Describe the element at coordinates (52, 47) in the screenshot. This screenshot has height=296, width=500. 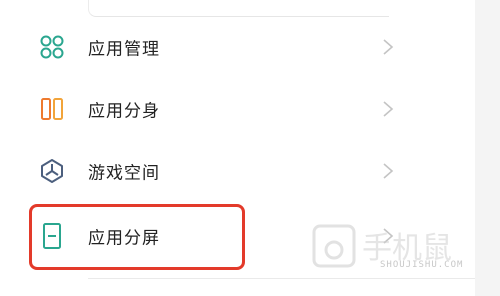
I see `app-management-icon` at that location.